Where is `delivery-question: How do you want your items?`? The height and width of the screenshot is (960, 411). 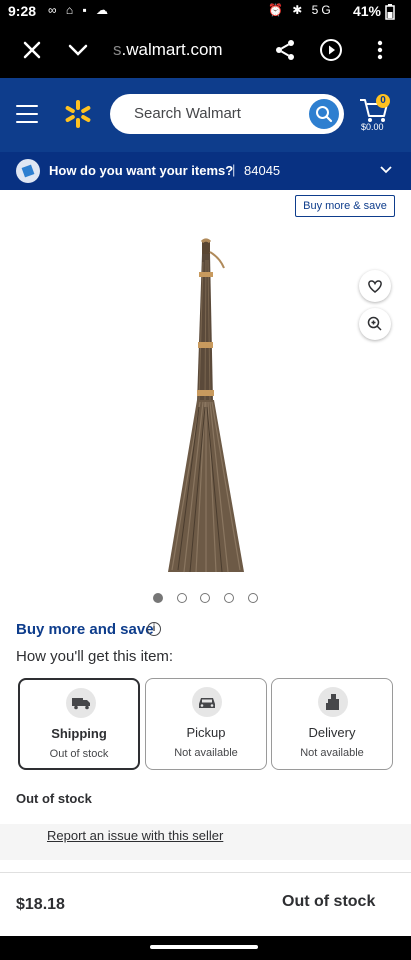 delivery-question: How do you want your items? is located at coordinates (141, 170).